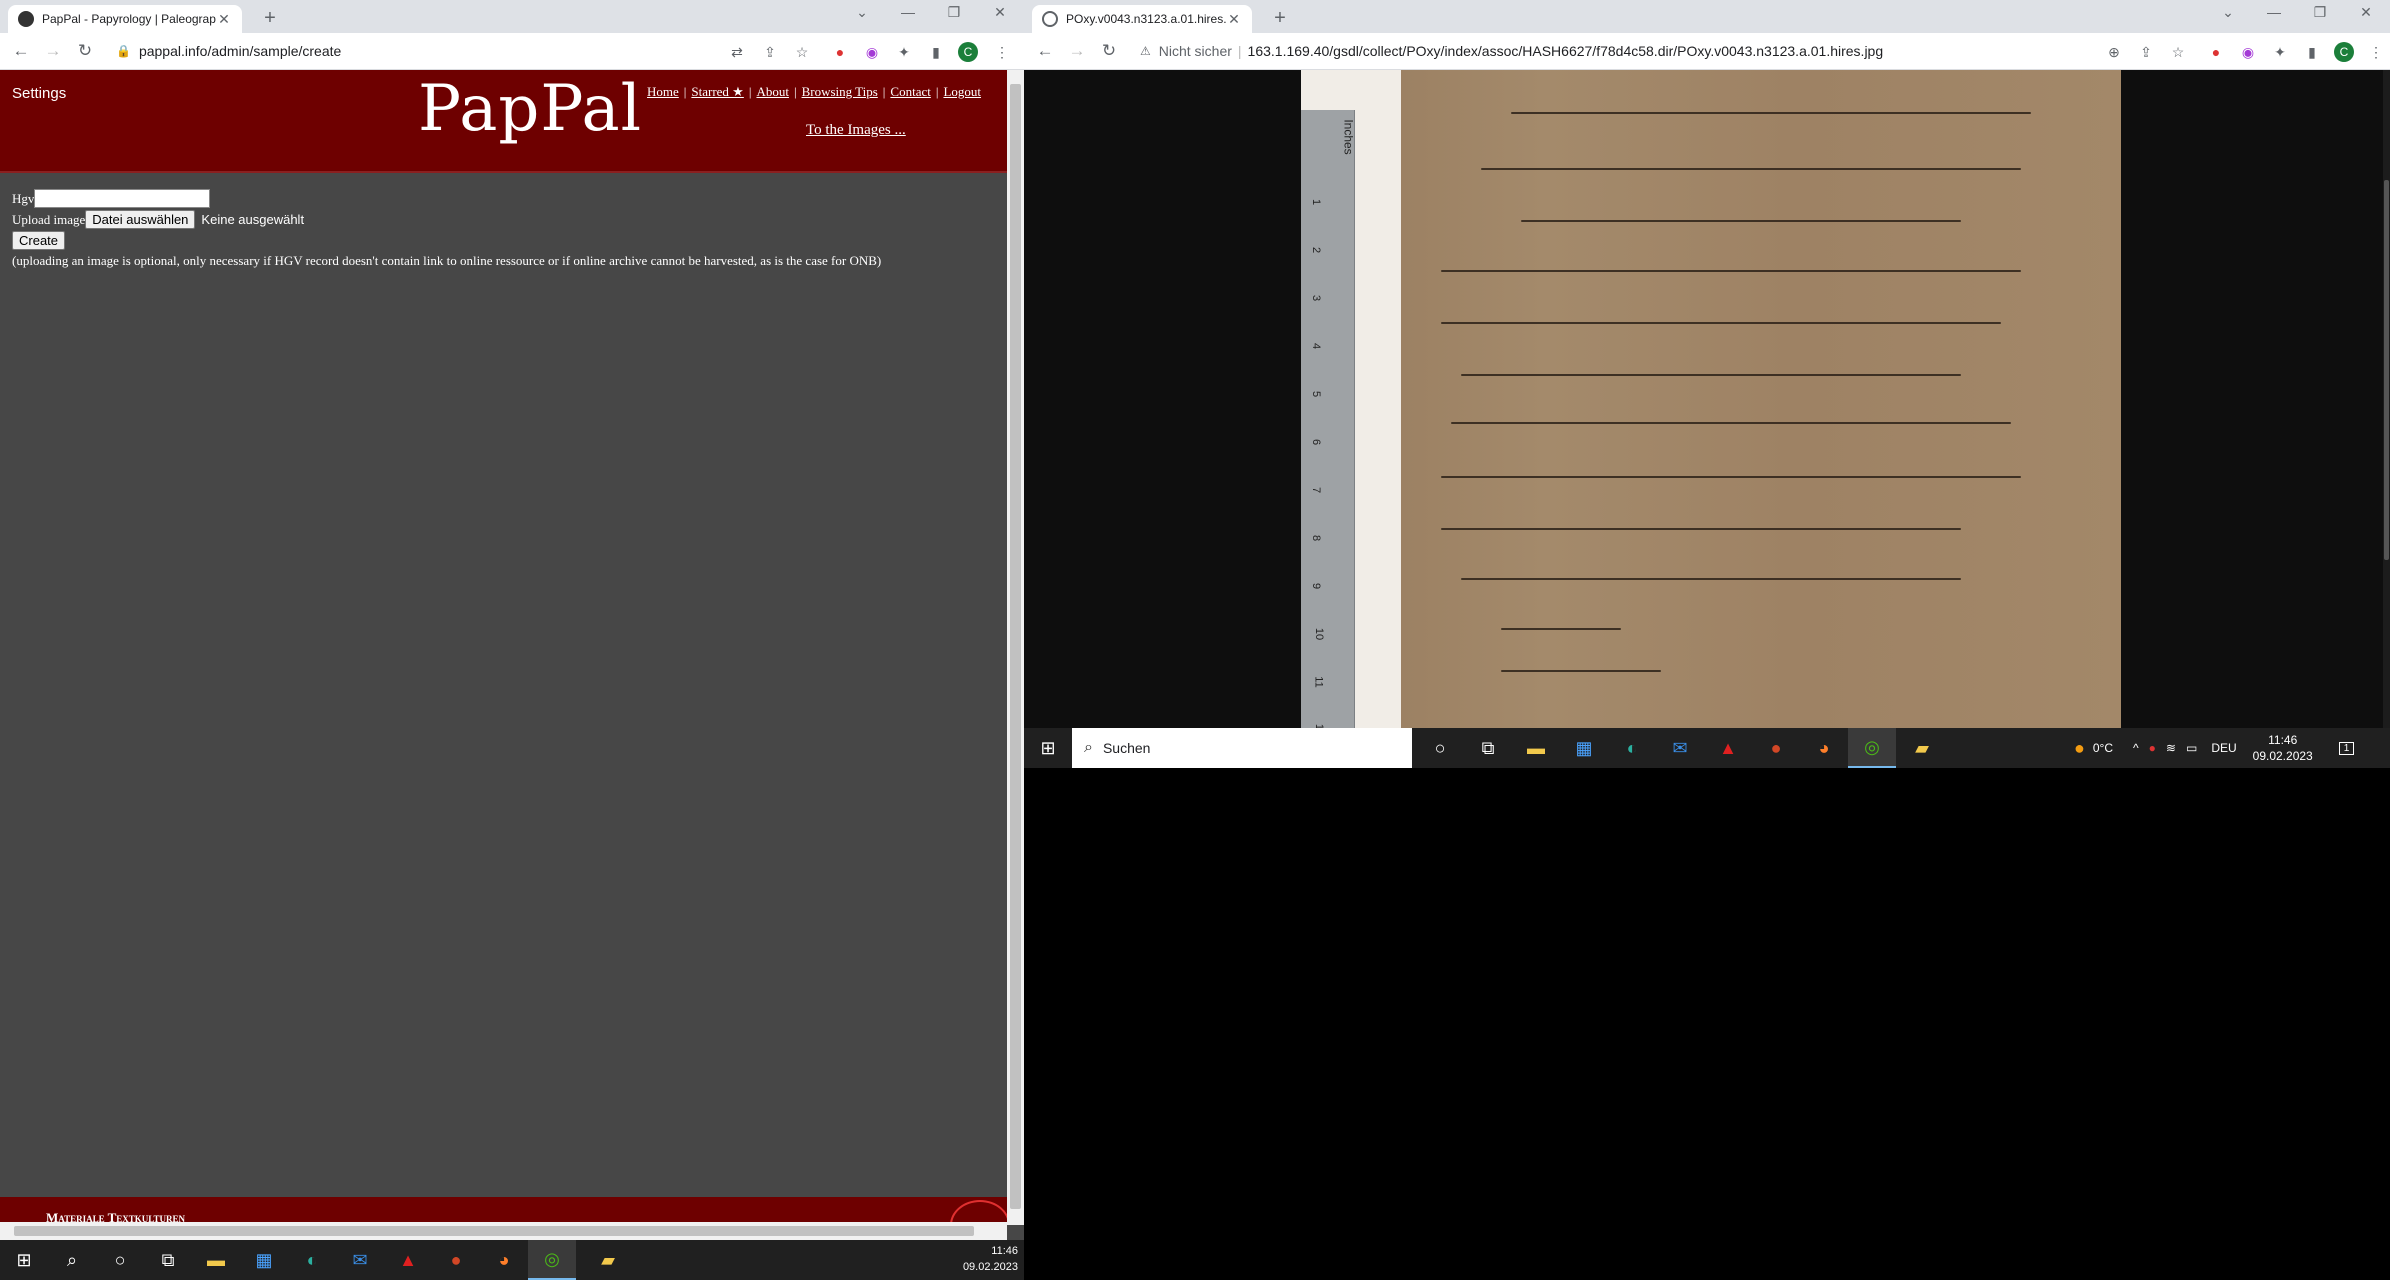  I want to click on battery-icon: ▭, so click(2191, 748).